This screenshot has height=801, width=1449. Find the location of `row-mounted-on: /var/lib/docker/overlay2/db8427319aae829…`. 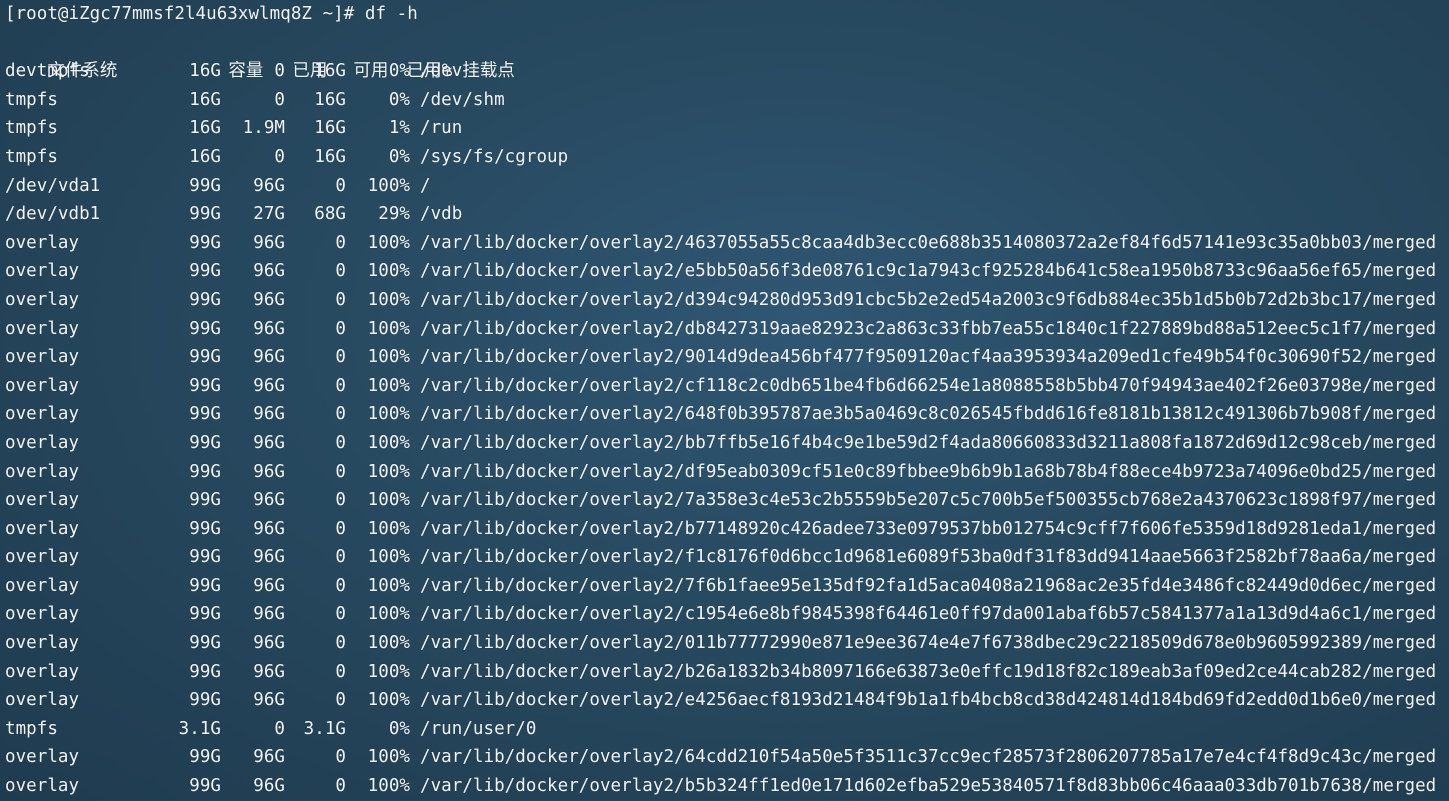

row-mounted-on: /var/lib/docker/overlay2/db8427319aae829… is located at coordinates (928, 328).